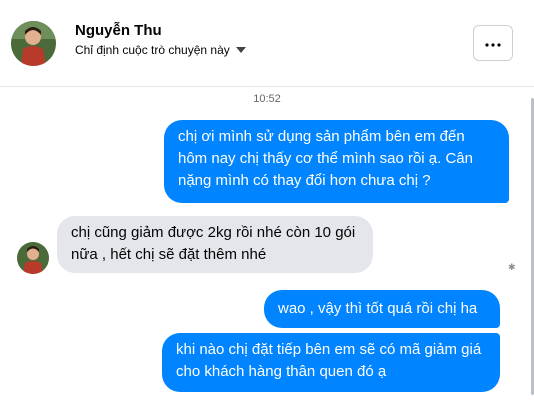 The image size is (534, 405). I want to click on assign-label: Chỉ định cuộc trò chuyện này, so click(152, 50).